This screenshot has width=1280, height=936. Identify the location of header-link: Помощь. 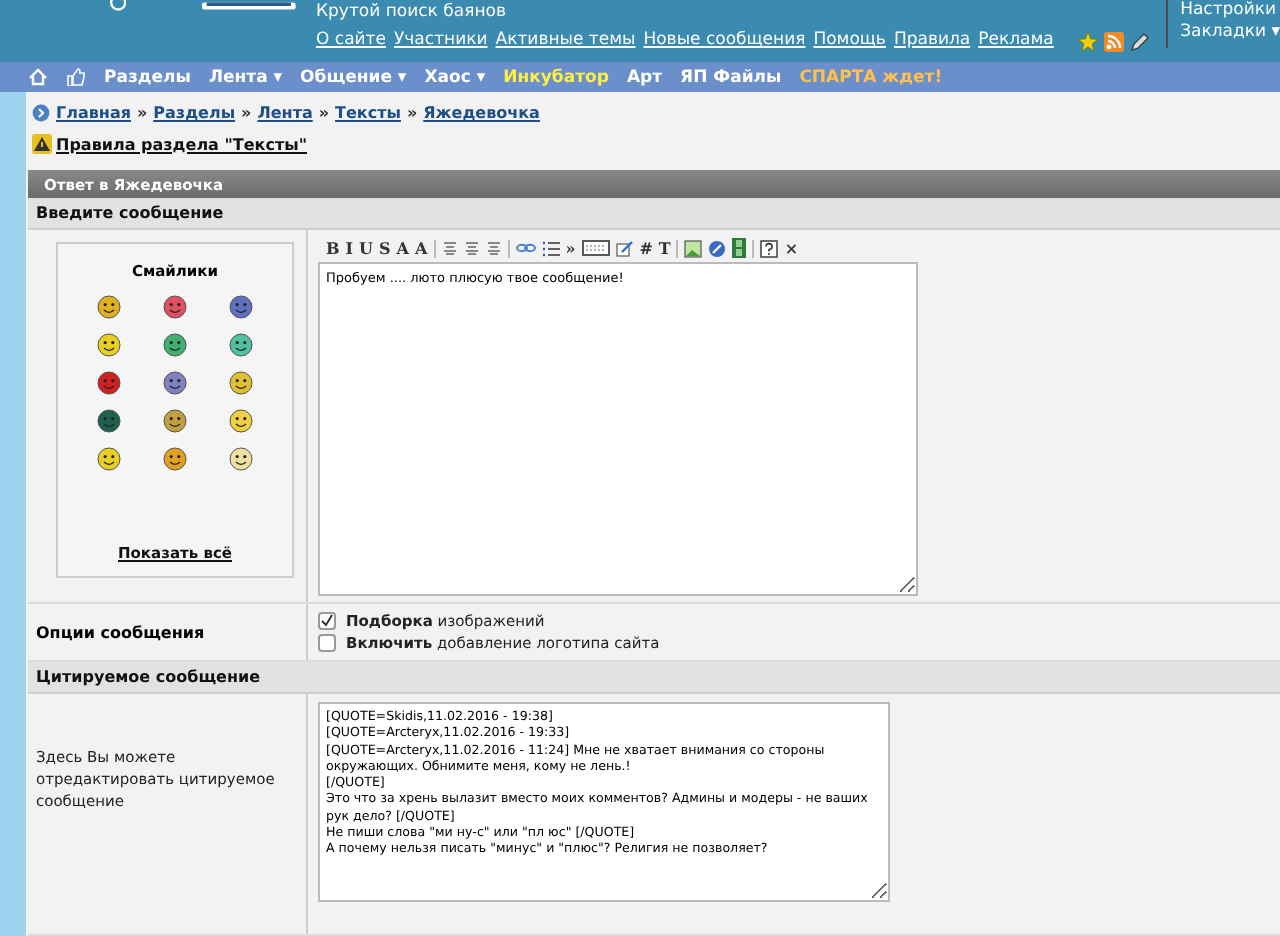
(849, 40).